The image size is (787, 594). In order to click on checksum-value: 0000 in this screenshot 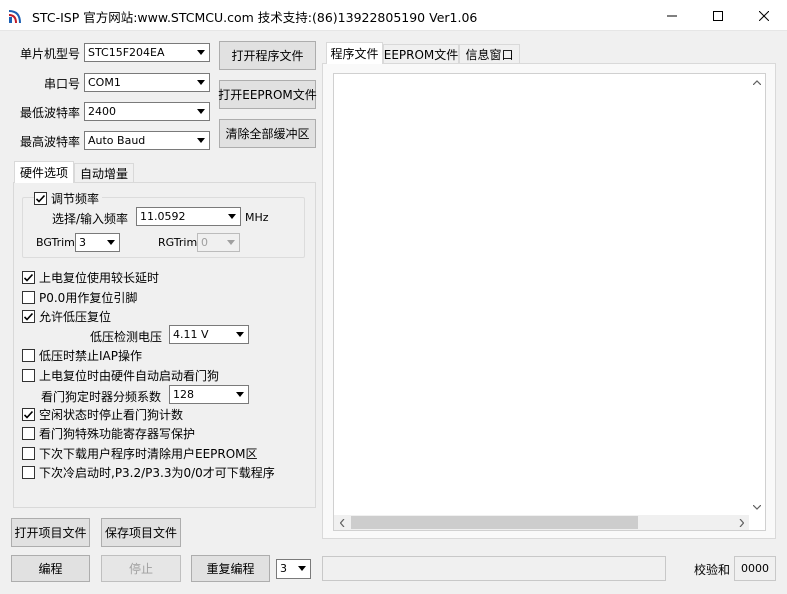, I will do `click(755, 568)`.